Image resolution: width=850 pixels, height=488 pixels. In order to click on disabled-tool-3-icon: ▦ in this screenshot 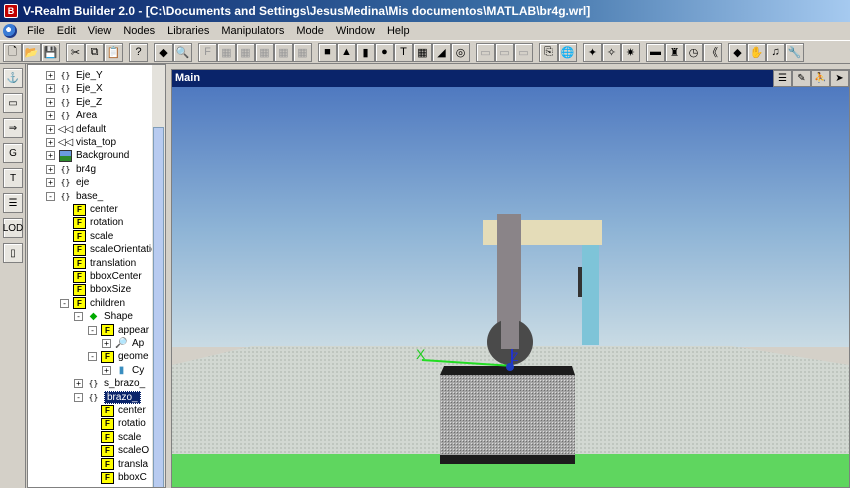, I will do `click(245, 52)`.